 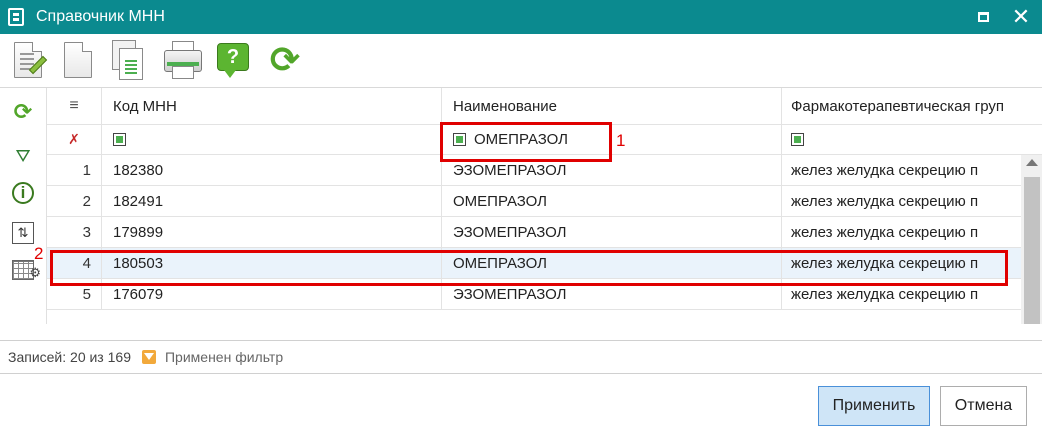 I want to click on cell-name: ЭЗОМЕПРАЗОЛ, so click(x=612, y=232).